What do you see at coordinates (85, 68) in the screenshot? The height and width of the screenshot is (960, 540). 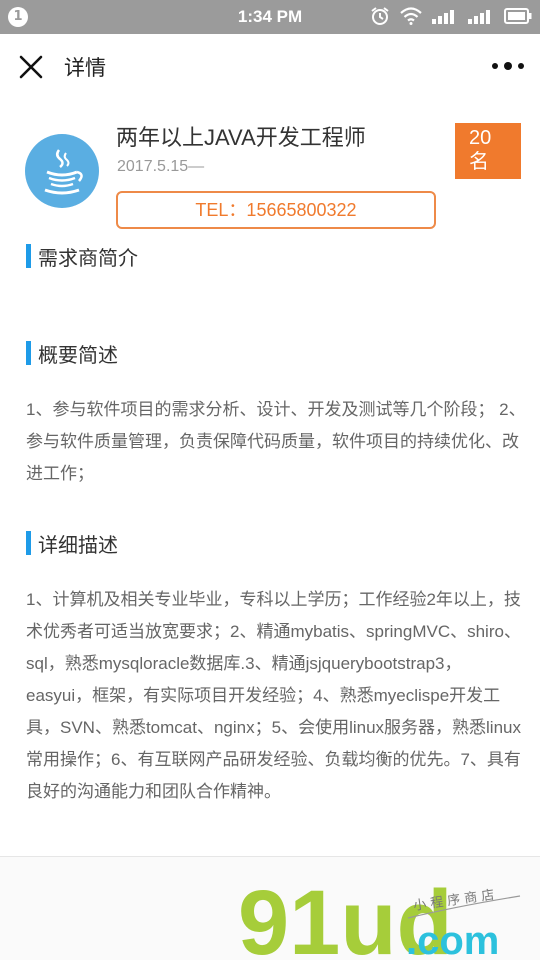 I see `page-title: 详情` at bounding box center [85, 68].